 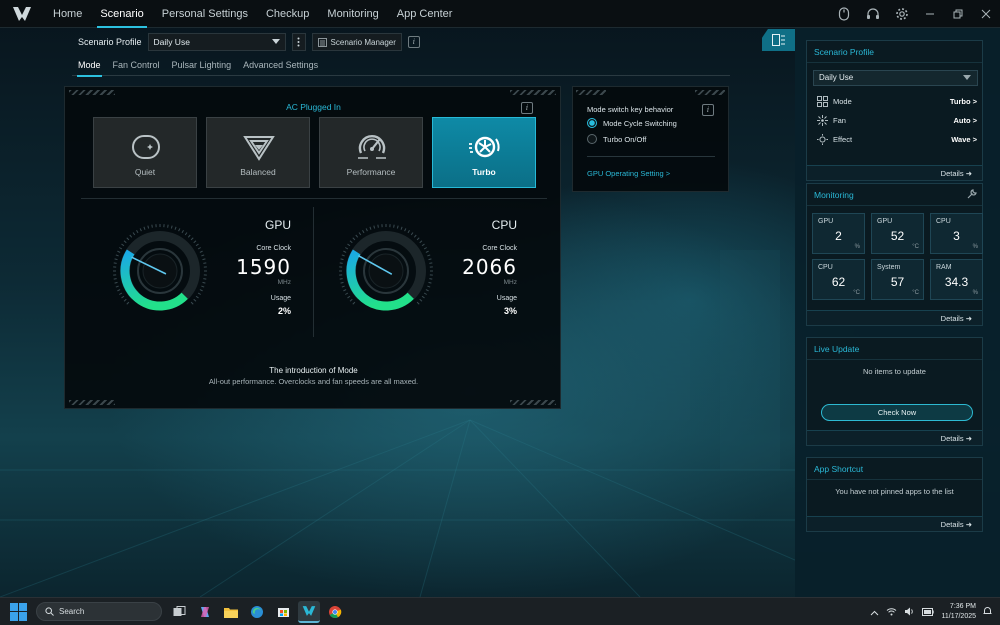 What do you see at coordinates (484, 152) in the screenshot?
I see `mode-turbo-button: Turbo` at bounding box center [484, 152].